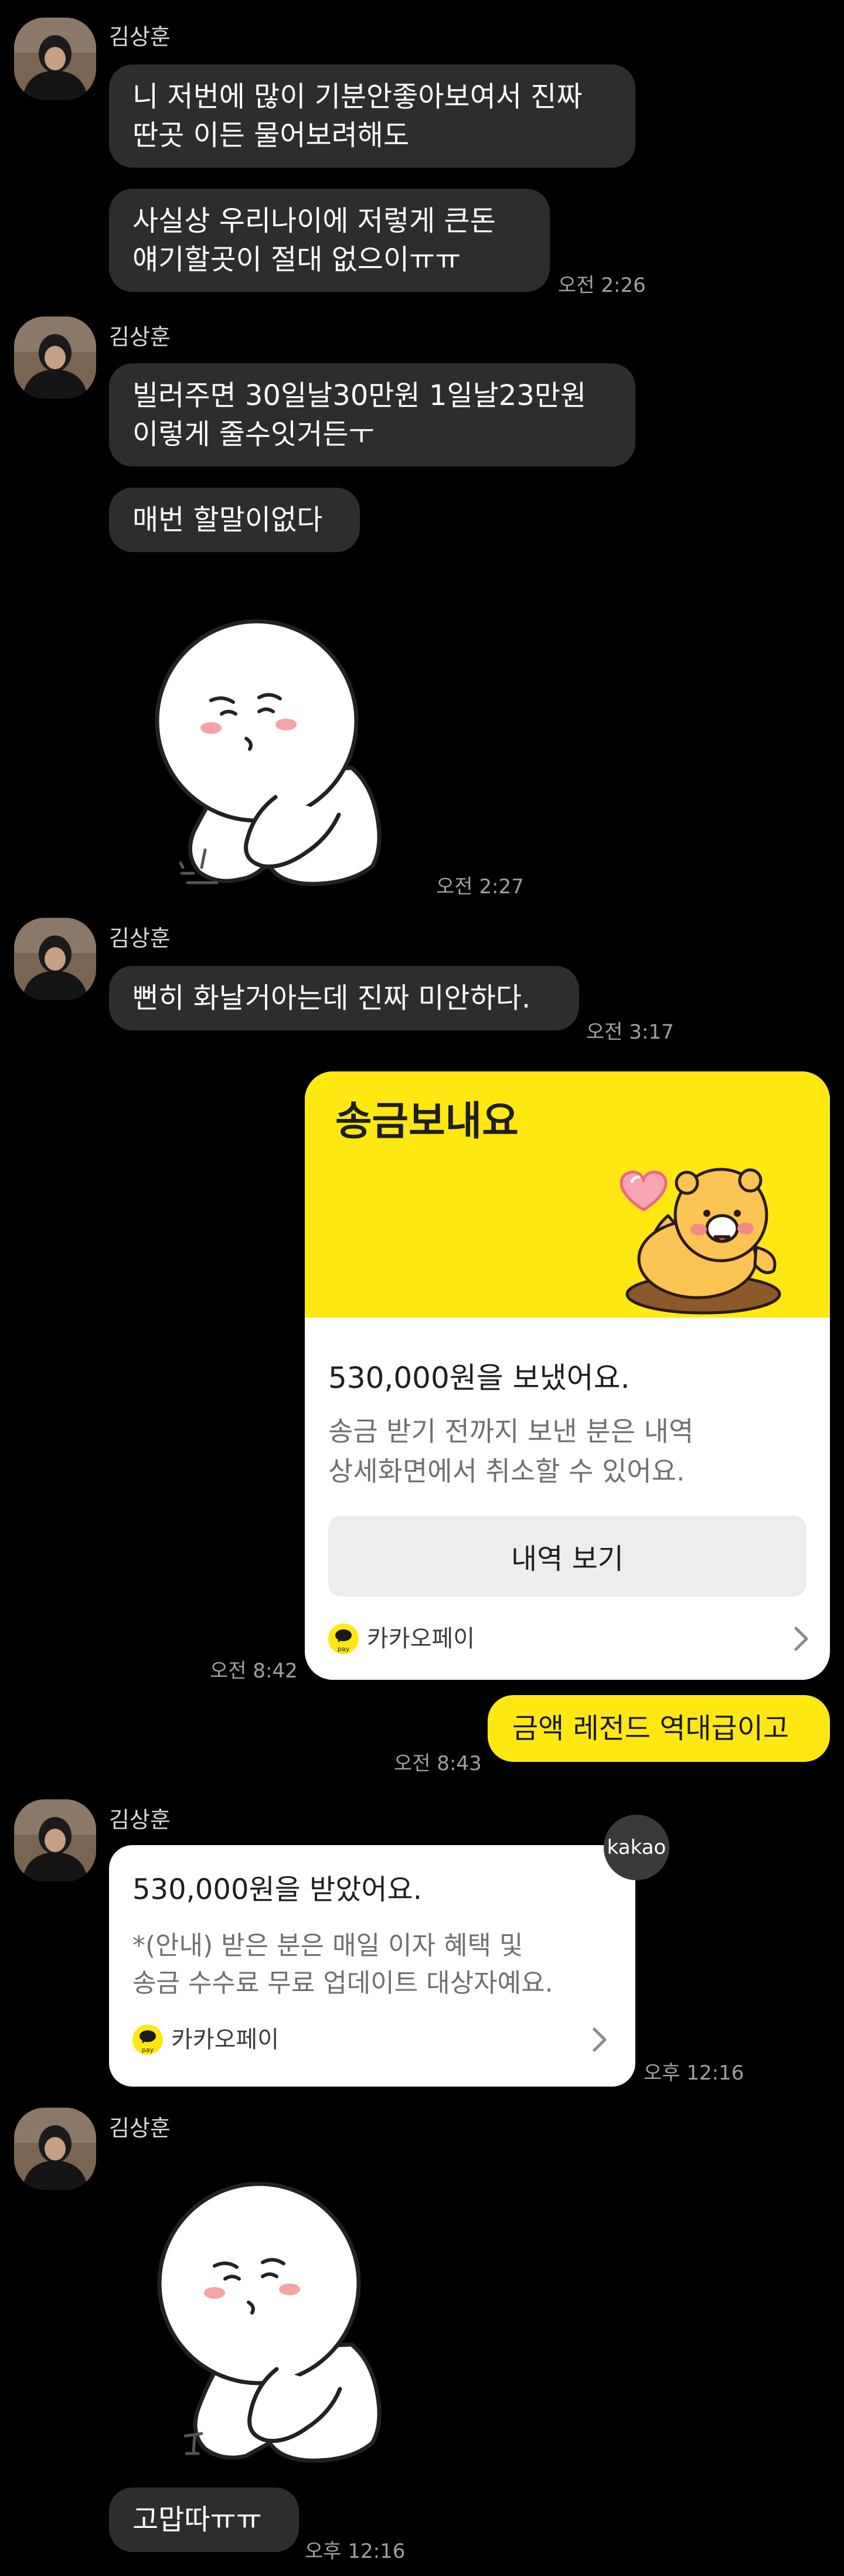 The width and height of the screenshot is (844, 2576). Describe the element at coordinates (204, 2519) in the screenshot. I see `message-bubble: 고맙따ㅠㅠ` at that location.